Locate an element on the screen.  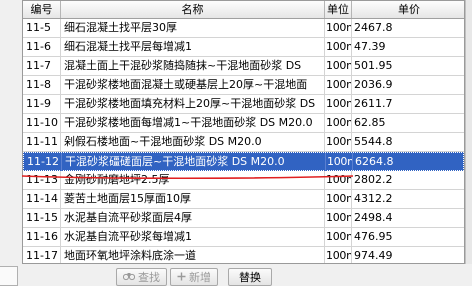
add-button: 新增 is located at coordinates (194, 277).